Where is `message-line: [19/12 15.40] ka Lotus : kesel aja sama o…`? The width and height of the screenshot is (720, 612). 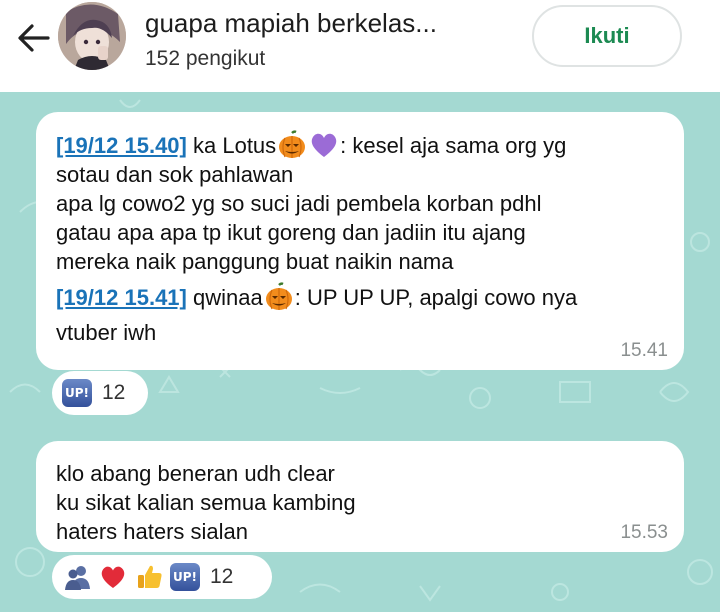
message-line: [19/12 15.40] ka Lotus : kesel aja sama o… is located at coordinates (360, 145).